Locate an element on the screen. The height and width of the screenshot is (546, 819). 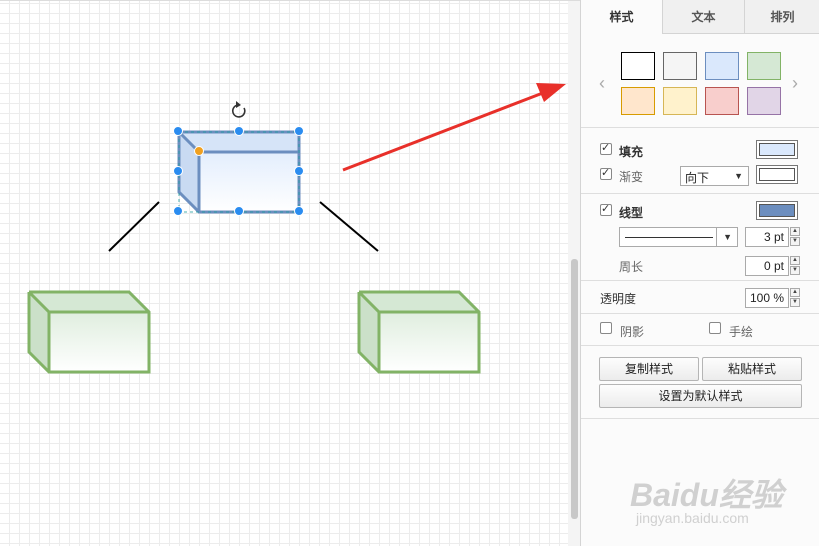
selected-cube-shape is located at coordinates (239, 172).